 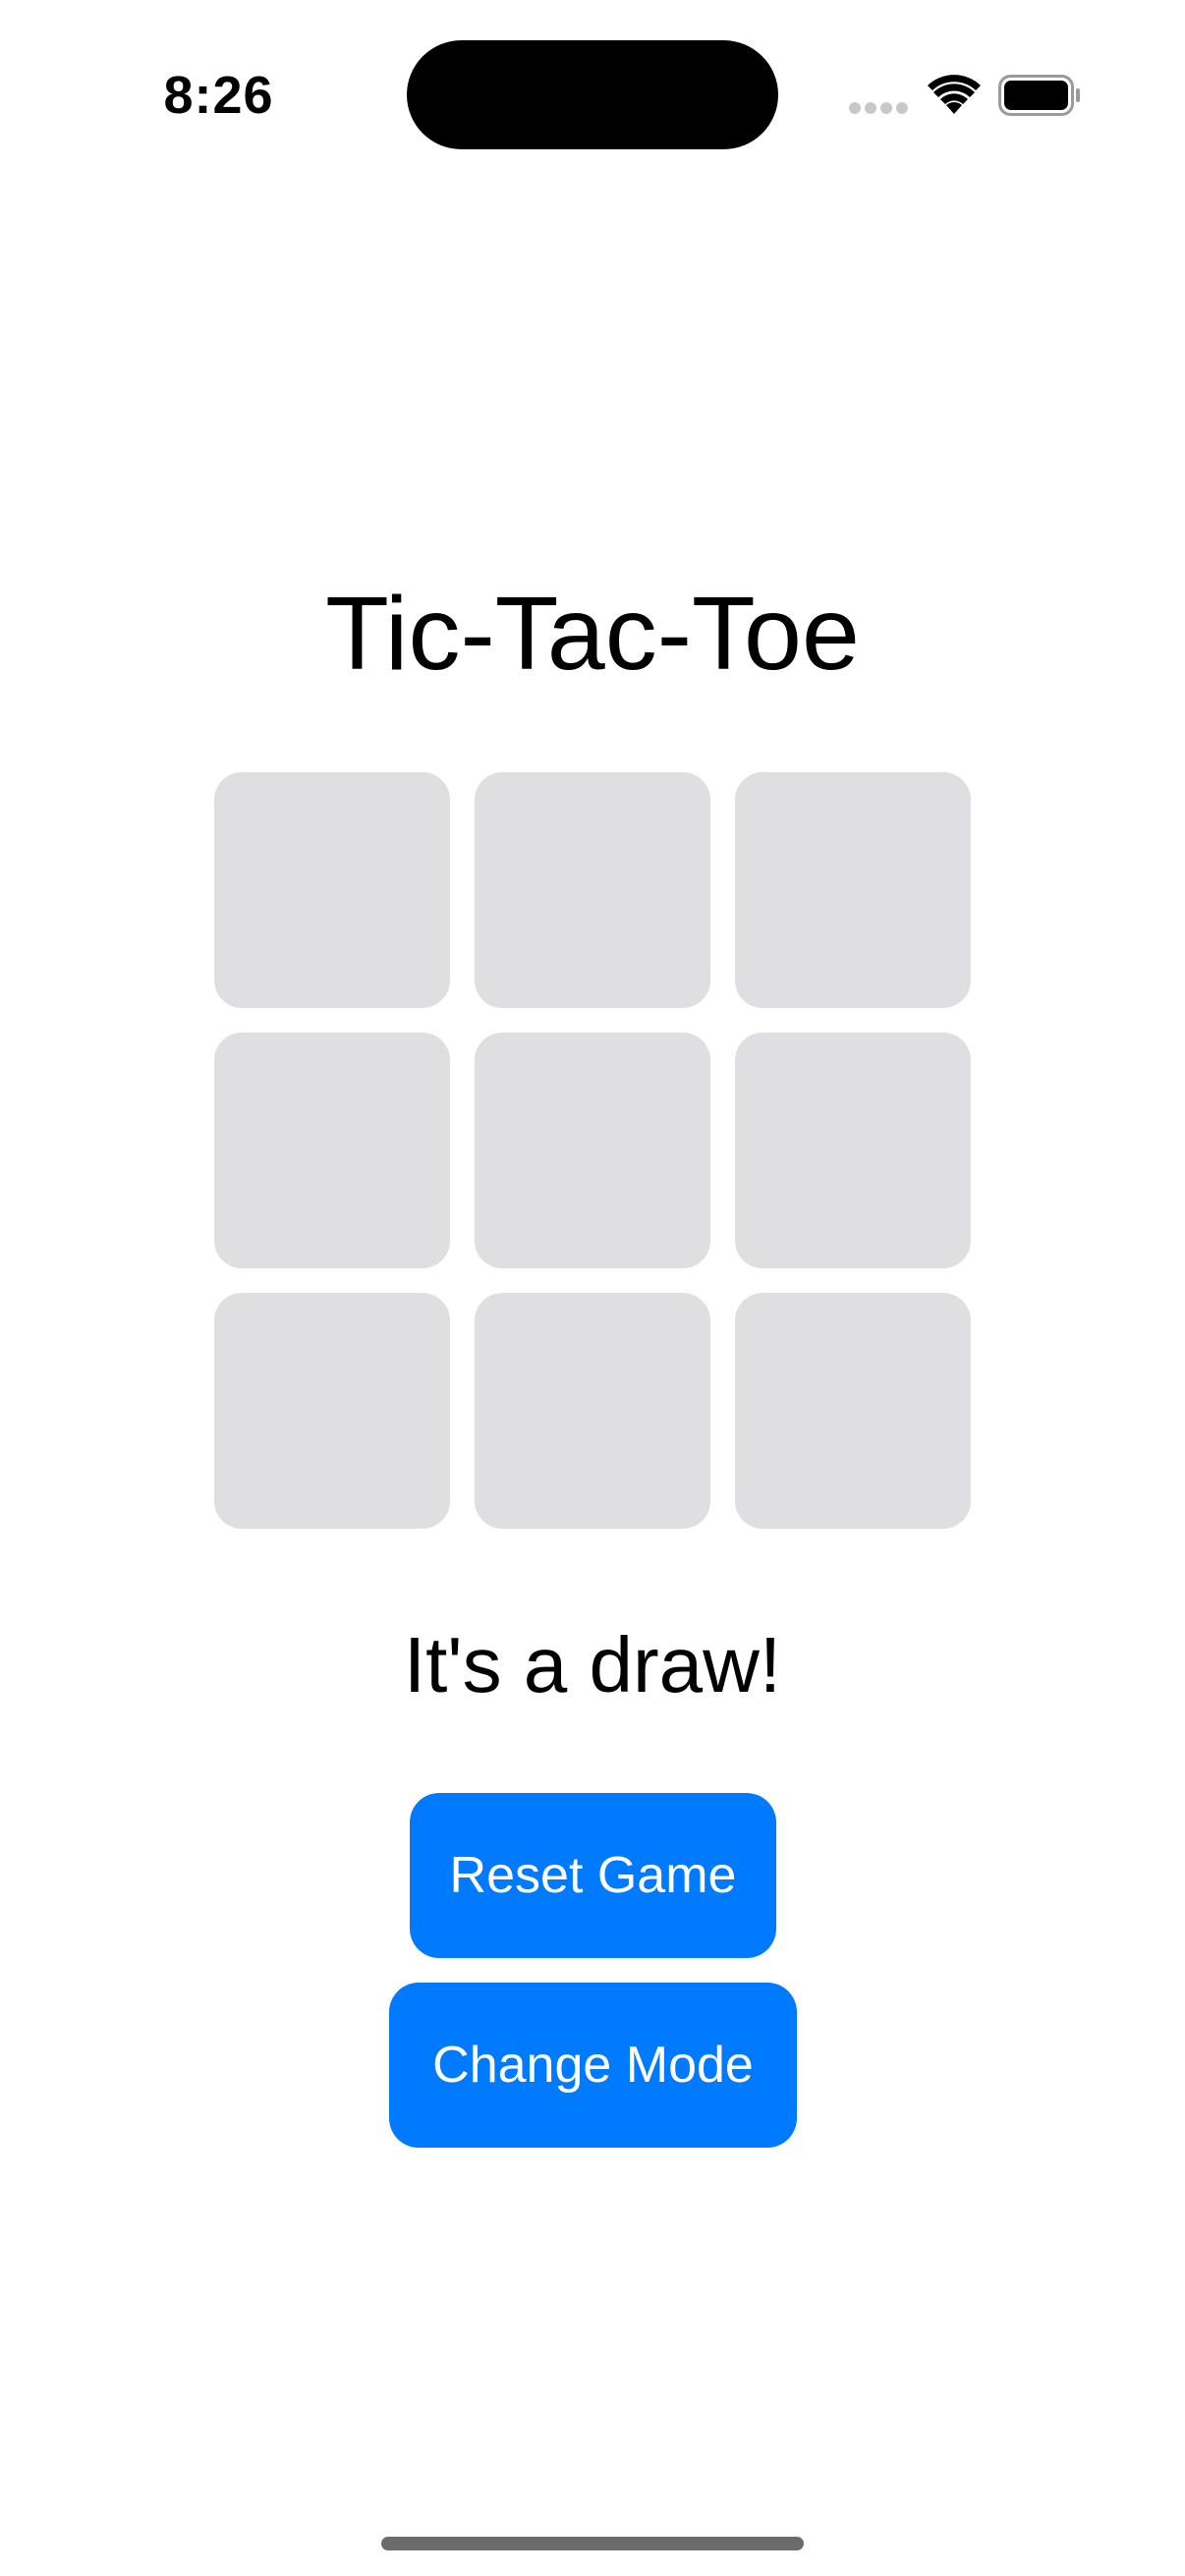 I want to click on home-indicator, so click(x=592, y=2543).